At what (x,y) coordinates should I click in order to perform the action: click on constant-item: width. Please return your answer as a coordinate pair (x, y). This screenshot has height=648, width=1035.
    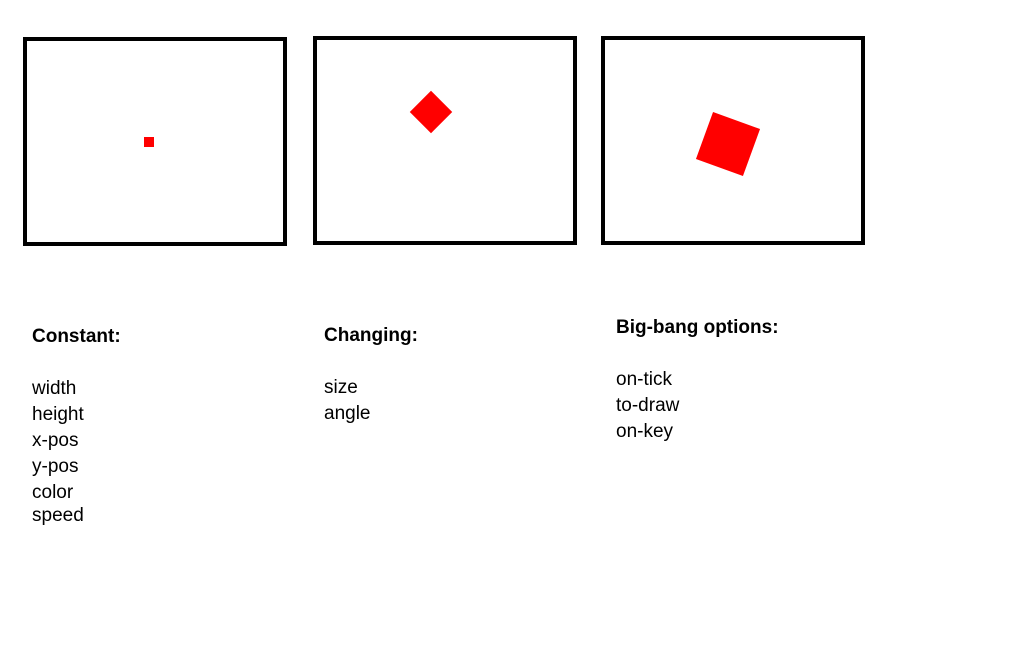
    Looking at the image, I should click on (54, 388).